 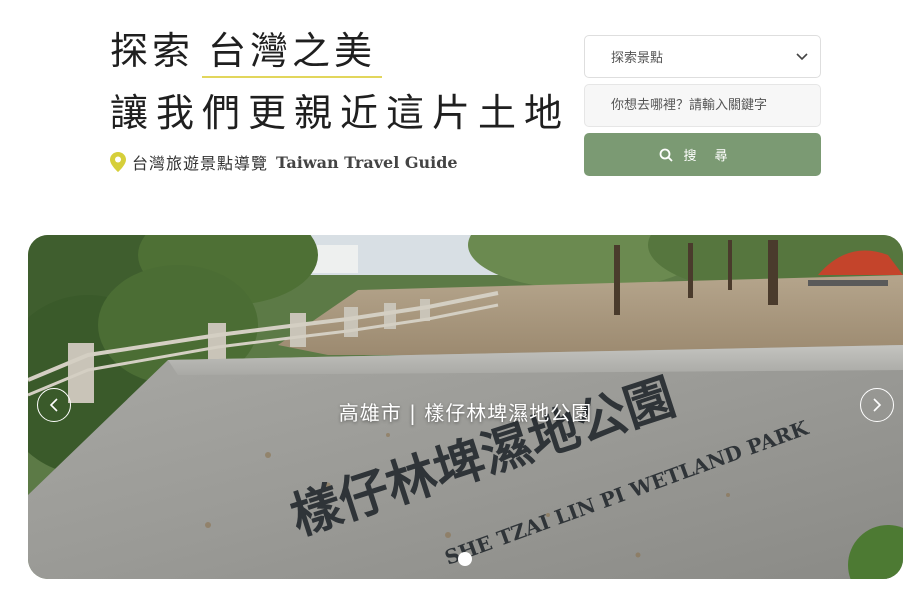 I want to click on search-form: 探索景點 搜尋, so click(x=702, y=105).